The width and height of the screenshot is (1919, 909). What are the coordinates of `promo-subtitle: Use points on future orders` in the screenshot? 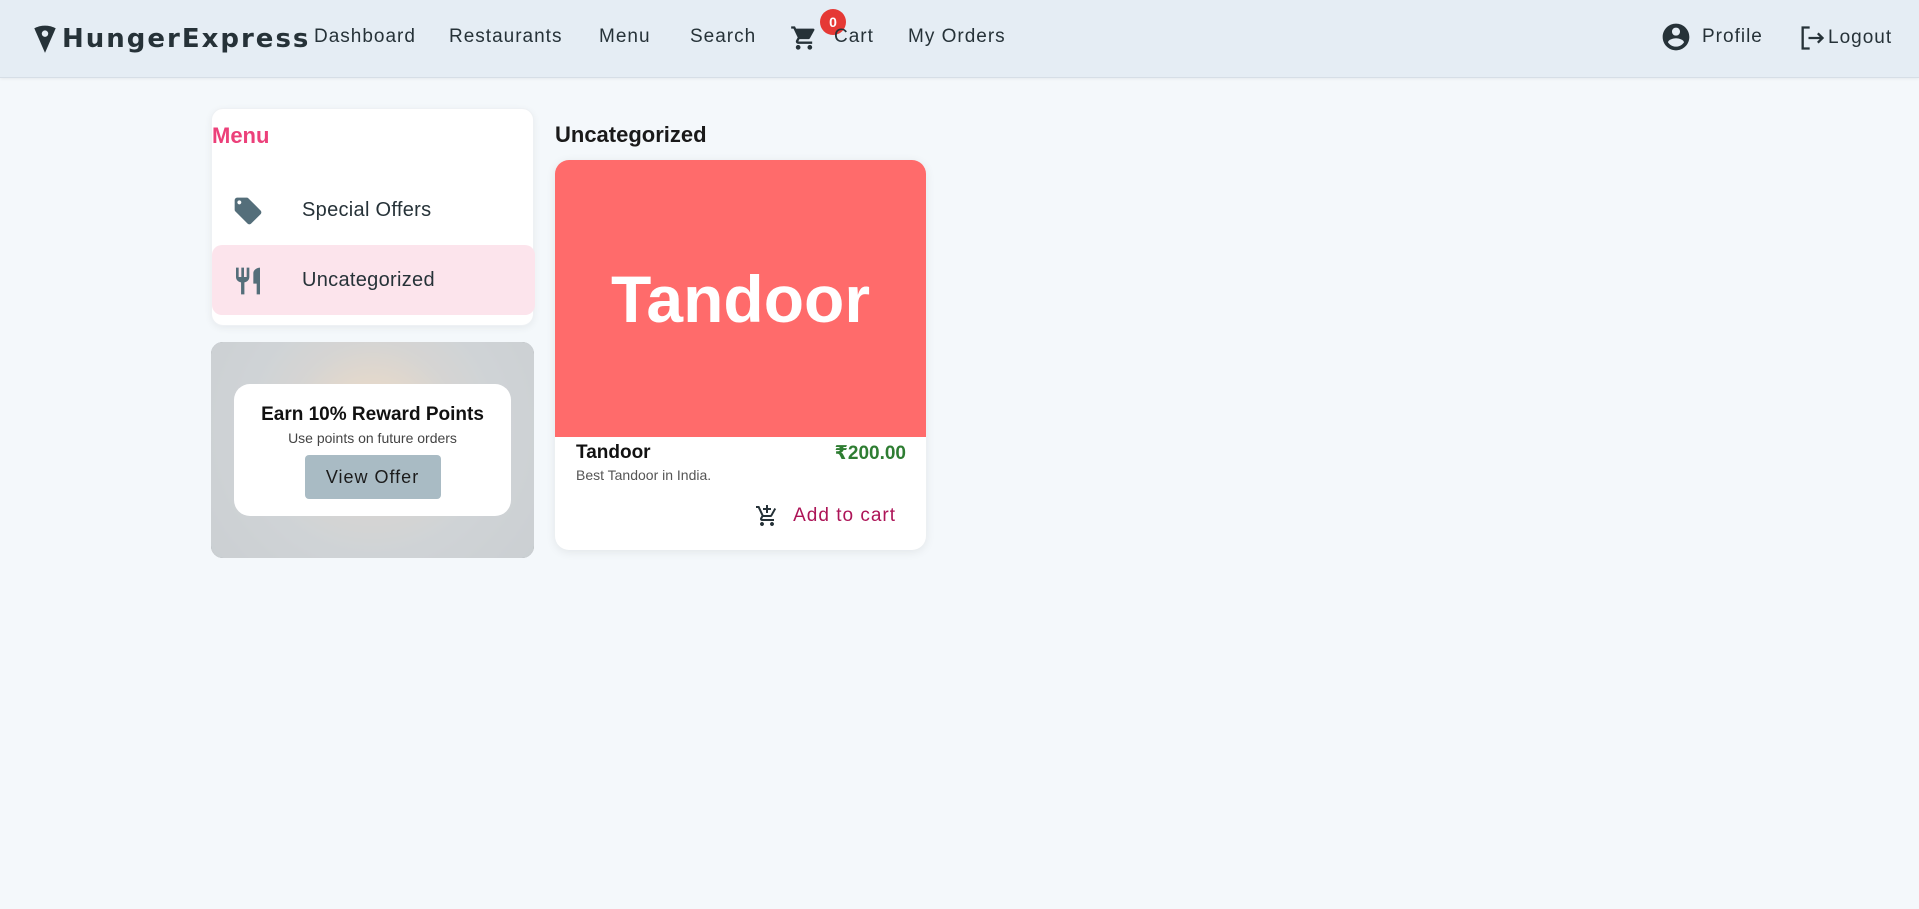 It's located at (372, 438).